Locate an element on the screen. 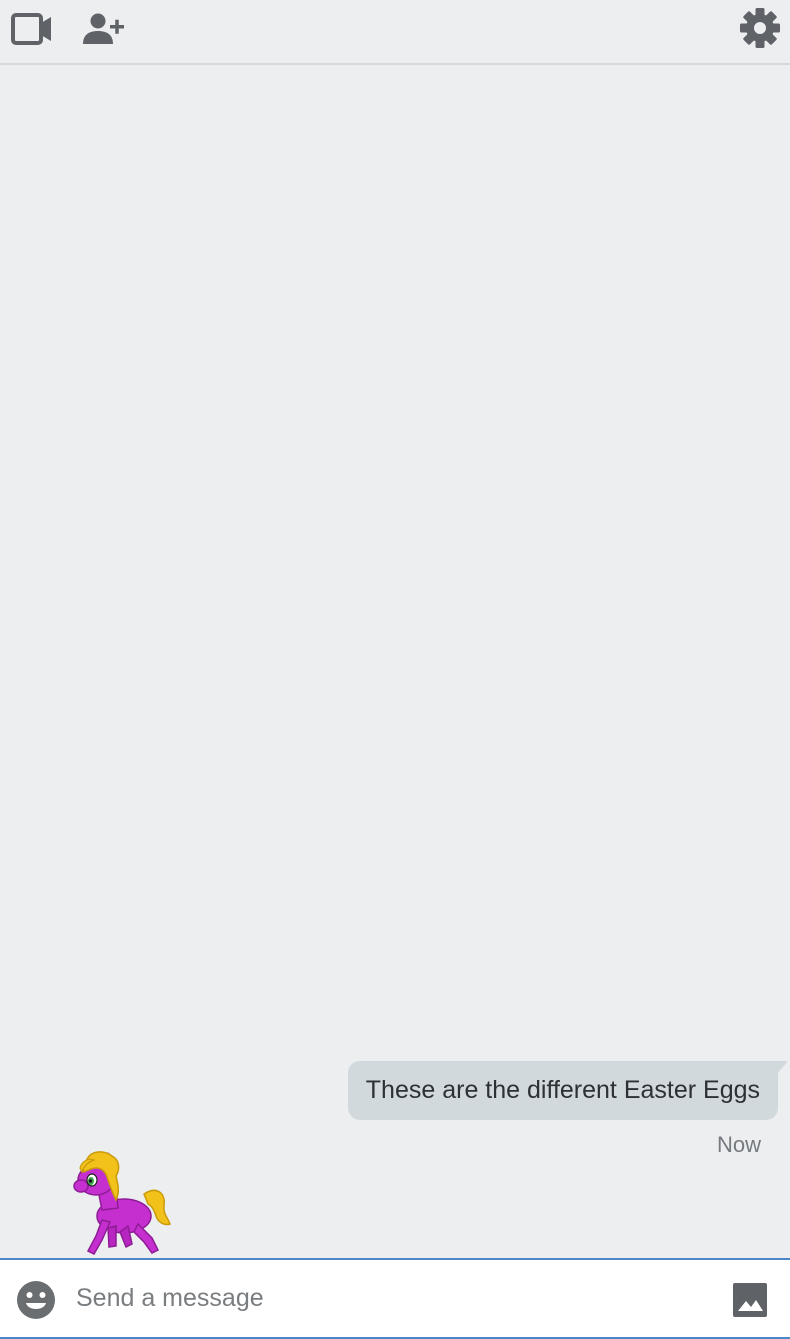  emoji-smile-icon is located at coordinates (36, 1300).